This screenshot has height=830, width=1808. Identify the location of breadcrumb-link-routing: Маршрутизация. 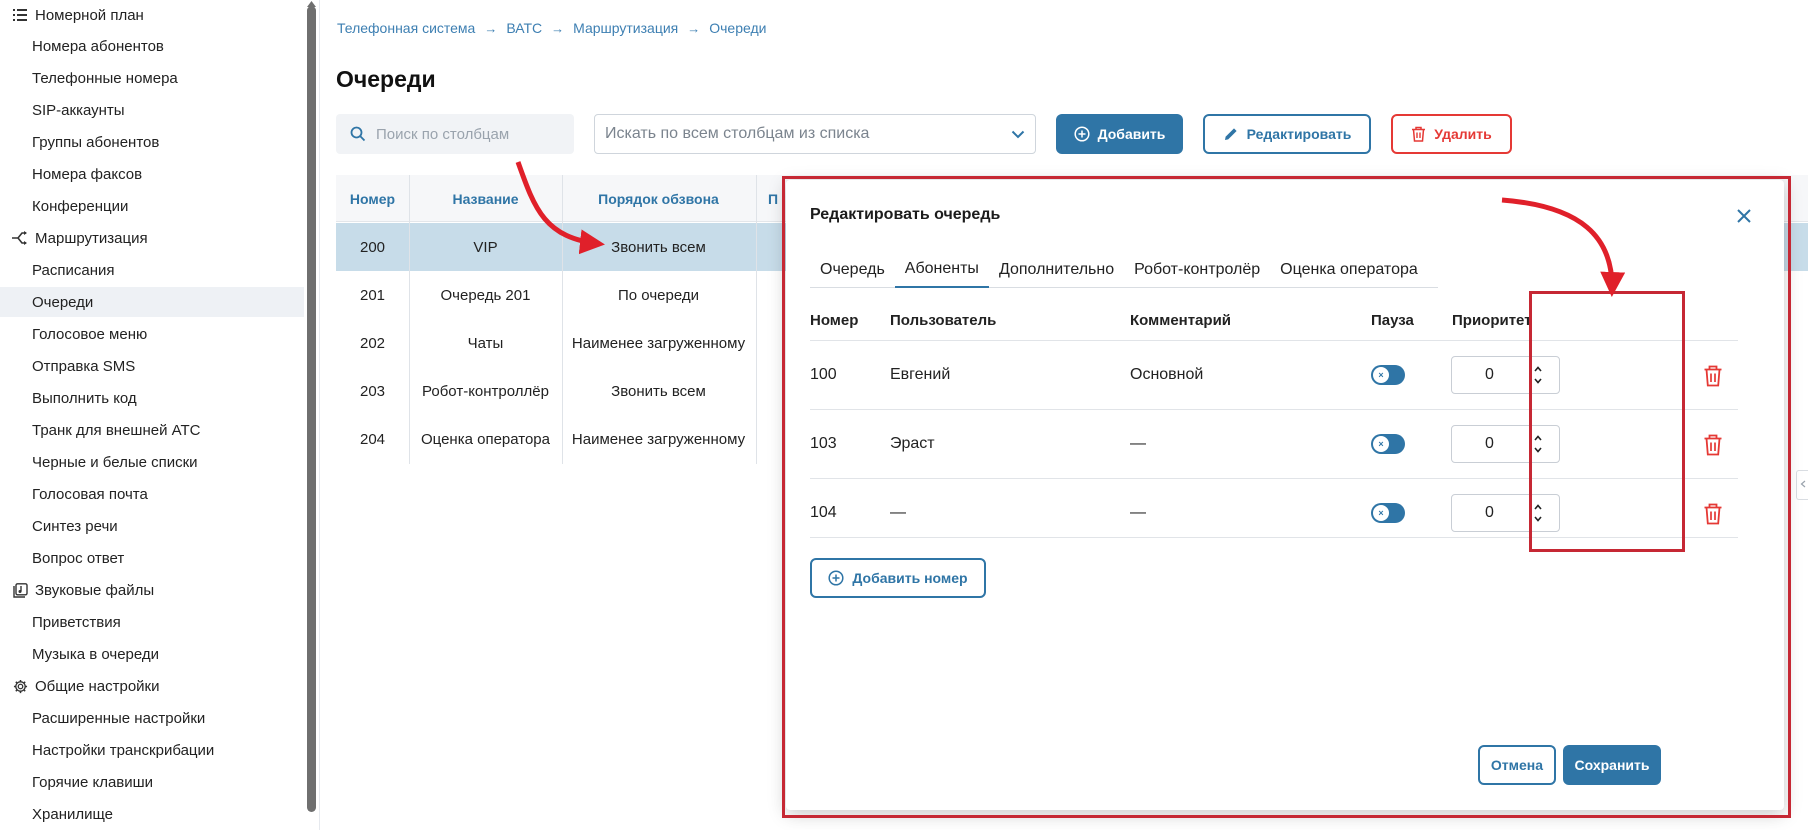
(625, 28).